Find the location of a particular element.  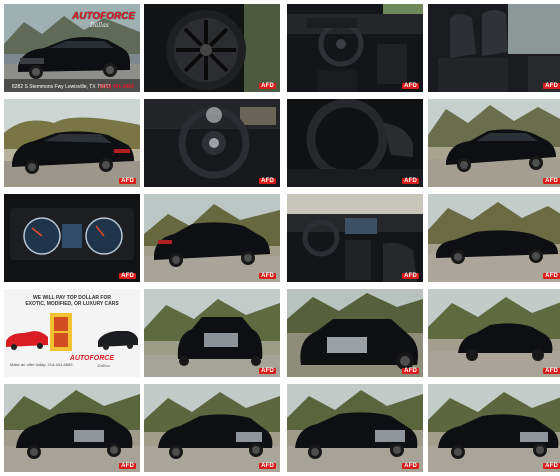

photo-thumbnail-3: AFD is located at coordinates (355, 48).